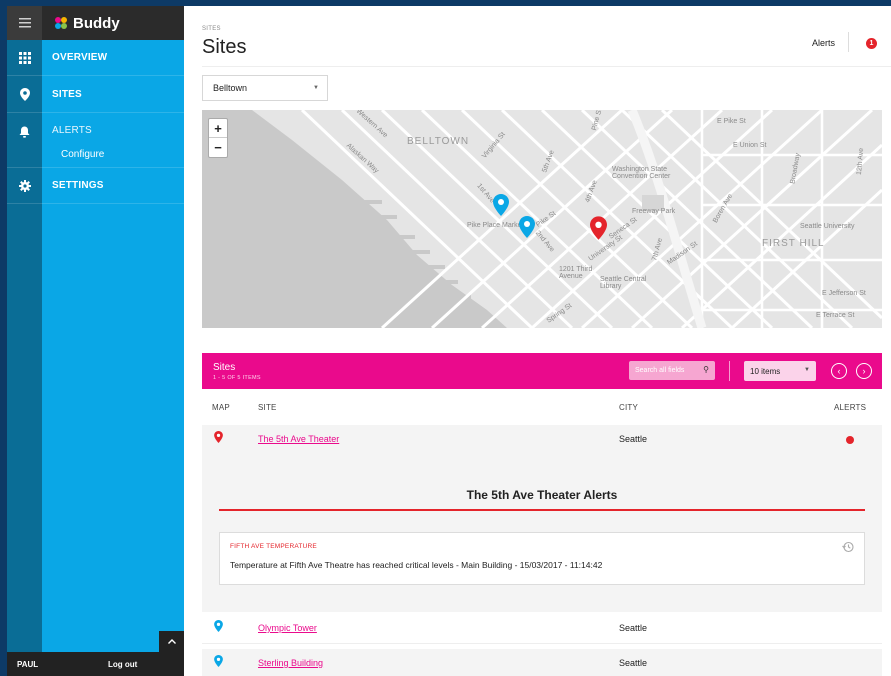  What do you see at coordinates (542, 629) in the screenshot?
I see `table-row: Olympic Tower Seattle` at bounding box center [542, 629].